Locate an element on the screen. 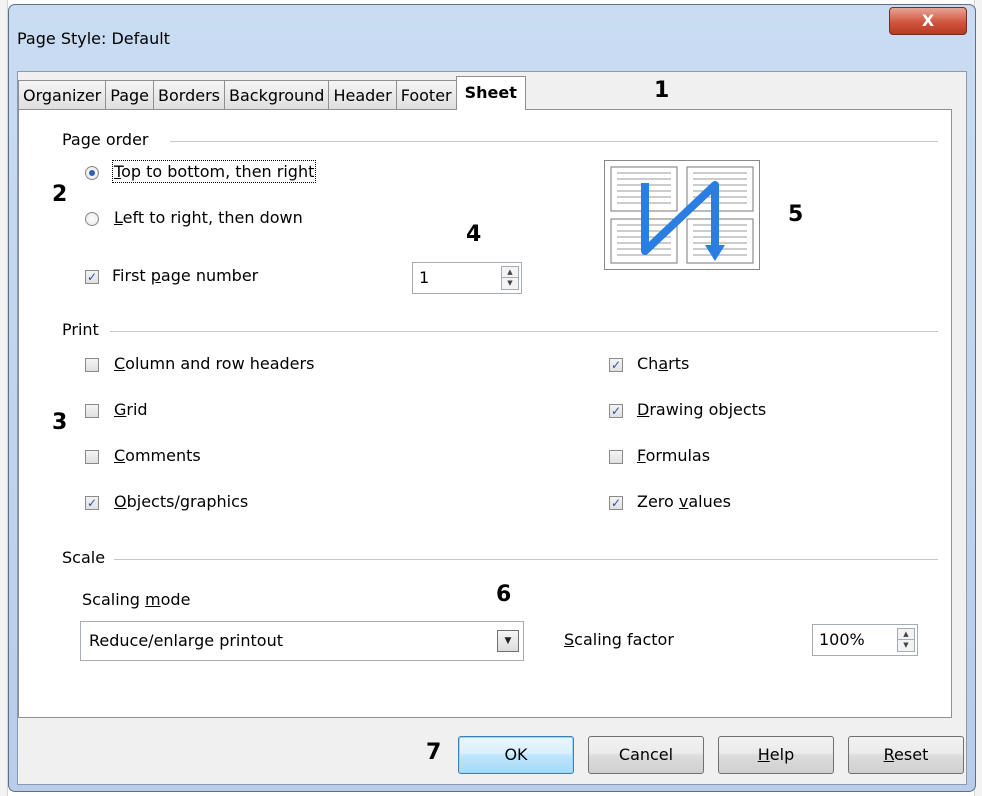 The width and height of the screenshot is (982, 796). radio-top-to-bottom is located at coordinates (92, 173).